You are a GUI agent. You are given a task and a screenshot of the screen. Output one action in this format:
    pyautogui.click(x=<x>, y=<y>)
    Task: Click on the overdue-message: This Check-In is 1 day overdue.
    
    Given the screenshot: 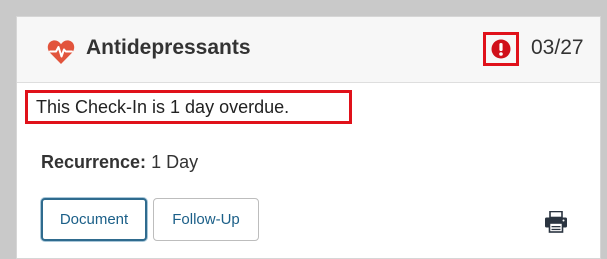 What is the action you would take?
    pyautogui.click(x=188, y=107)
    